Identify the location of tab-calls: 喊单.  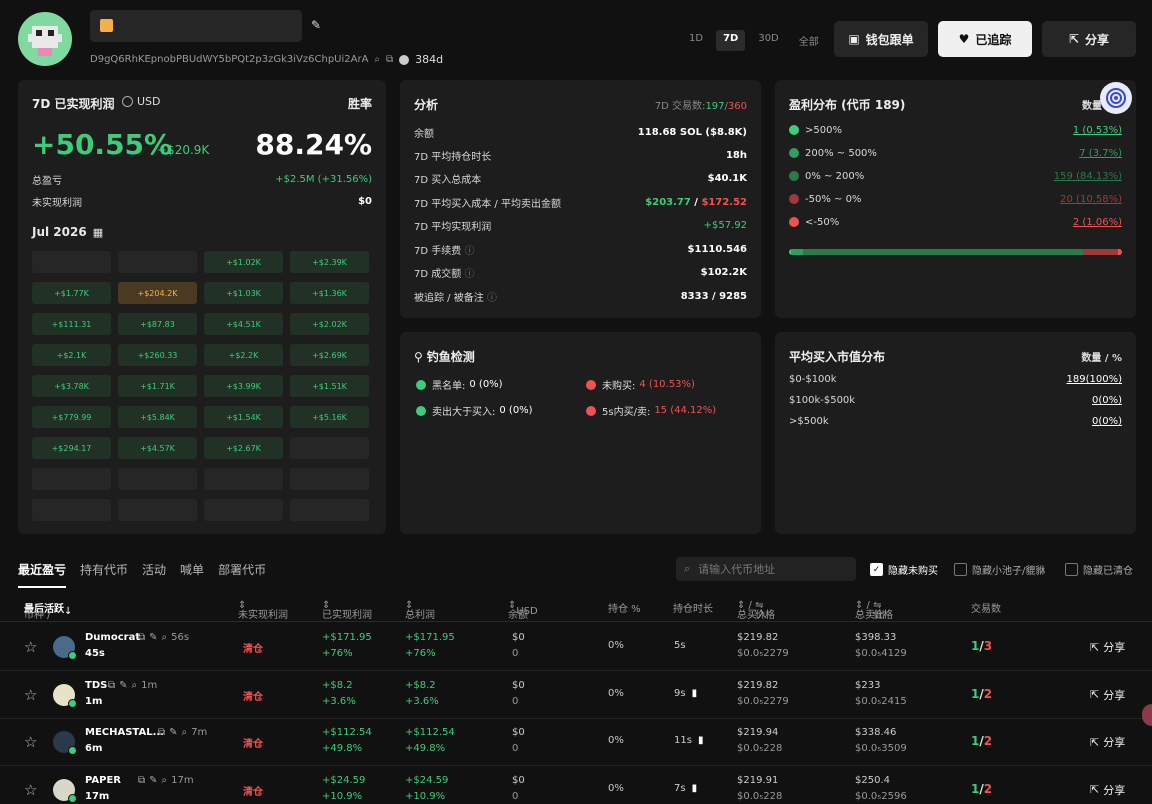
(192, 574).